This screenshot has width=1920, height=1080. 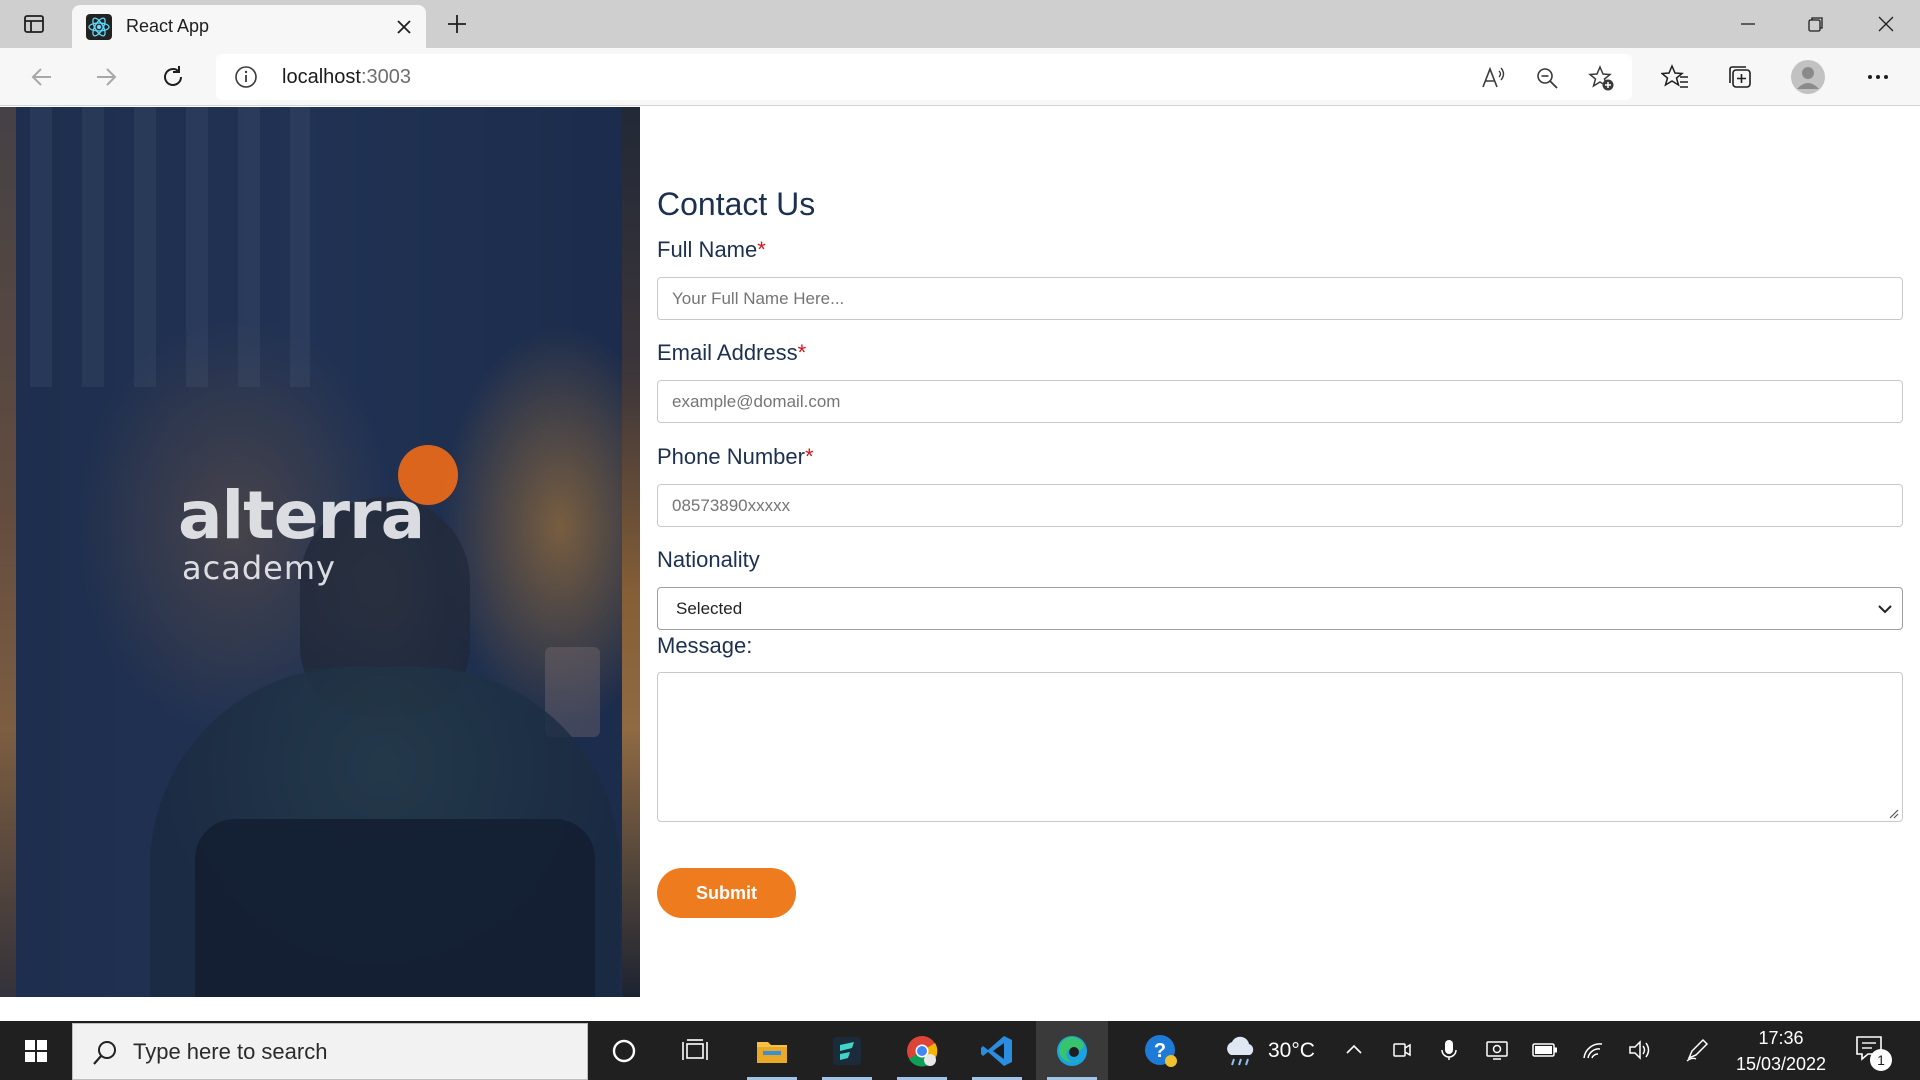 I want to click on taskbar-search-placeholder: Type here to search, so click(x=230, y=1051).